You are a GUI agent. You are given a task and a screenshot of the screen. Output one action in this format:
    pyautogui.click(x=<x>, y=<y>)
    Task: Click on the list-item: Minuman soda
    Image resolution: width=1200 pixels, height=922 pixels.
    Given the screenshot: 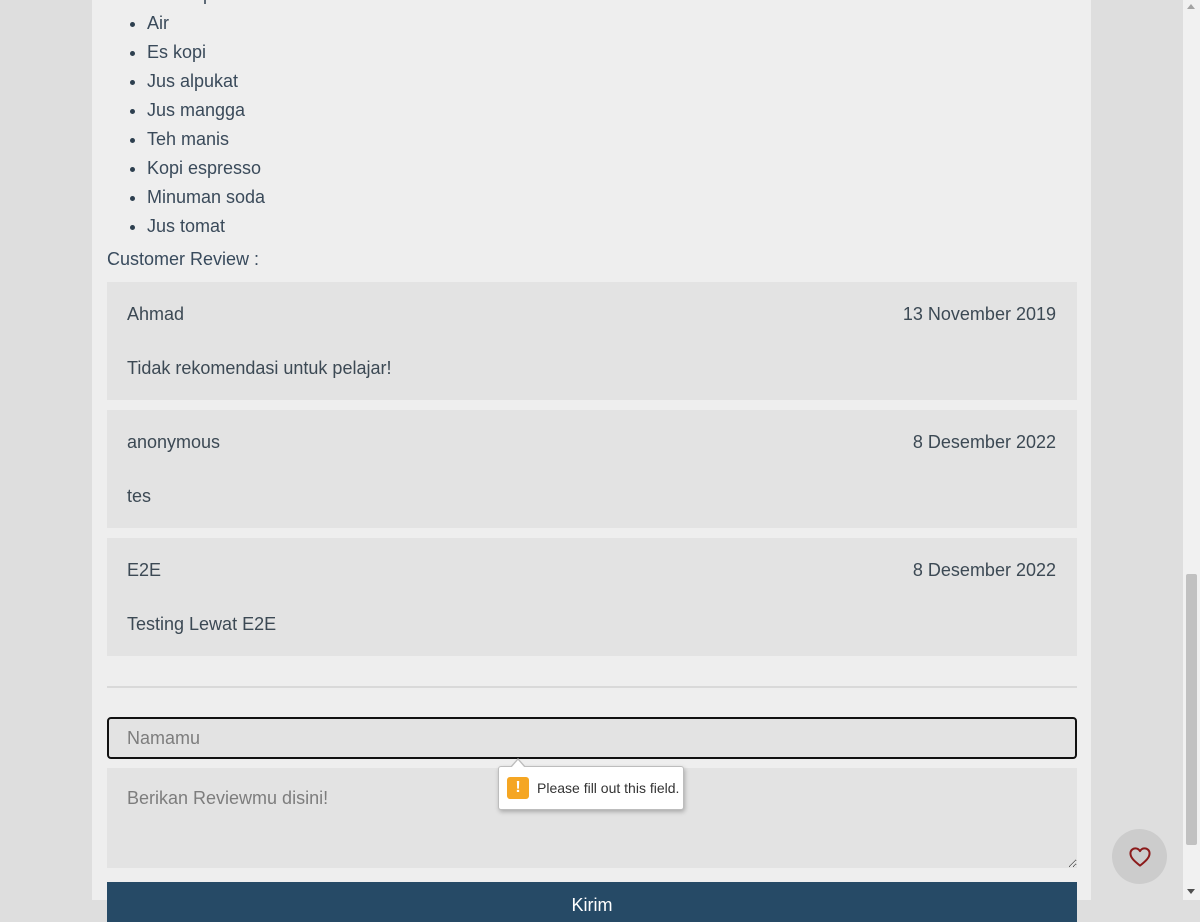 What is the action you would take?
    pyautogui.click(x=206, y=197)
    